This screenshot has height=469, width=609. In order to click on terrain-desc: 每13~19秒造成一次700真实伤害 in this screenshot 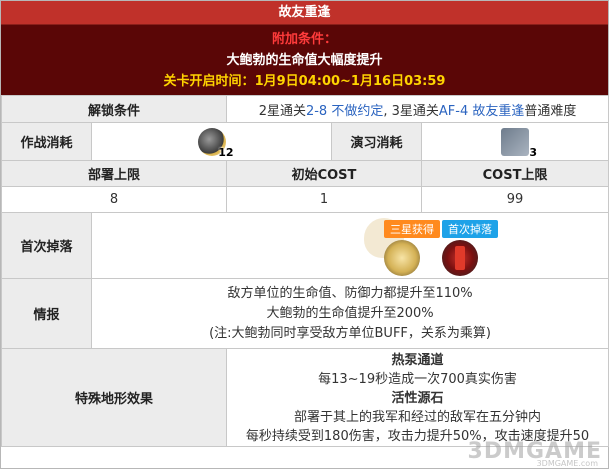, I will do `click(417, 379)`.